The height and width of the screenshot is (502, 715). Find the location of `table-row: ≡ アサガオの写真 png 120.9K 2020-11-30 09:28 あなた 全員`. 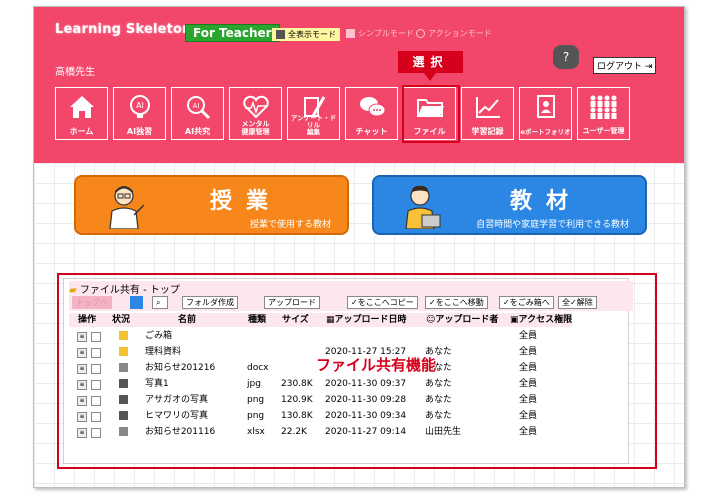

table-row: ≡ アサガオの写真 png 120.9K 2020-11-30 09:28 あなた 全員 is located at coordinates (309, 400).